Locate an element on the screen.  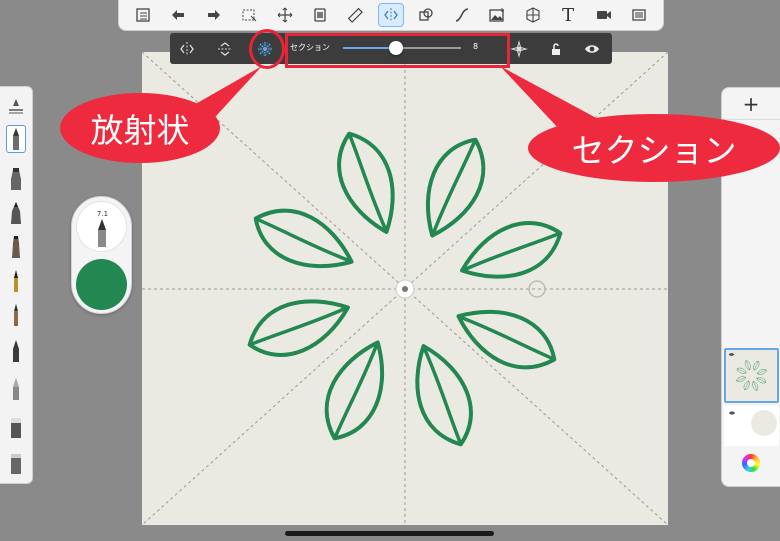
section-callout: セクション is located at coordinates (654, 148).